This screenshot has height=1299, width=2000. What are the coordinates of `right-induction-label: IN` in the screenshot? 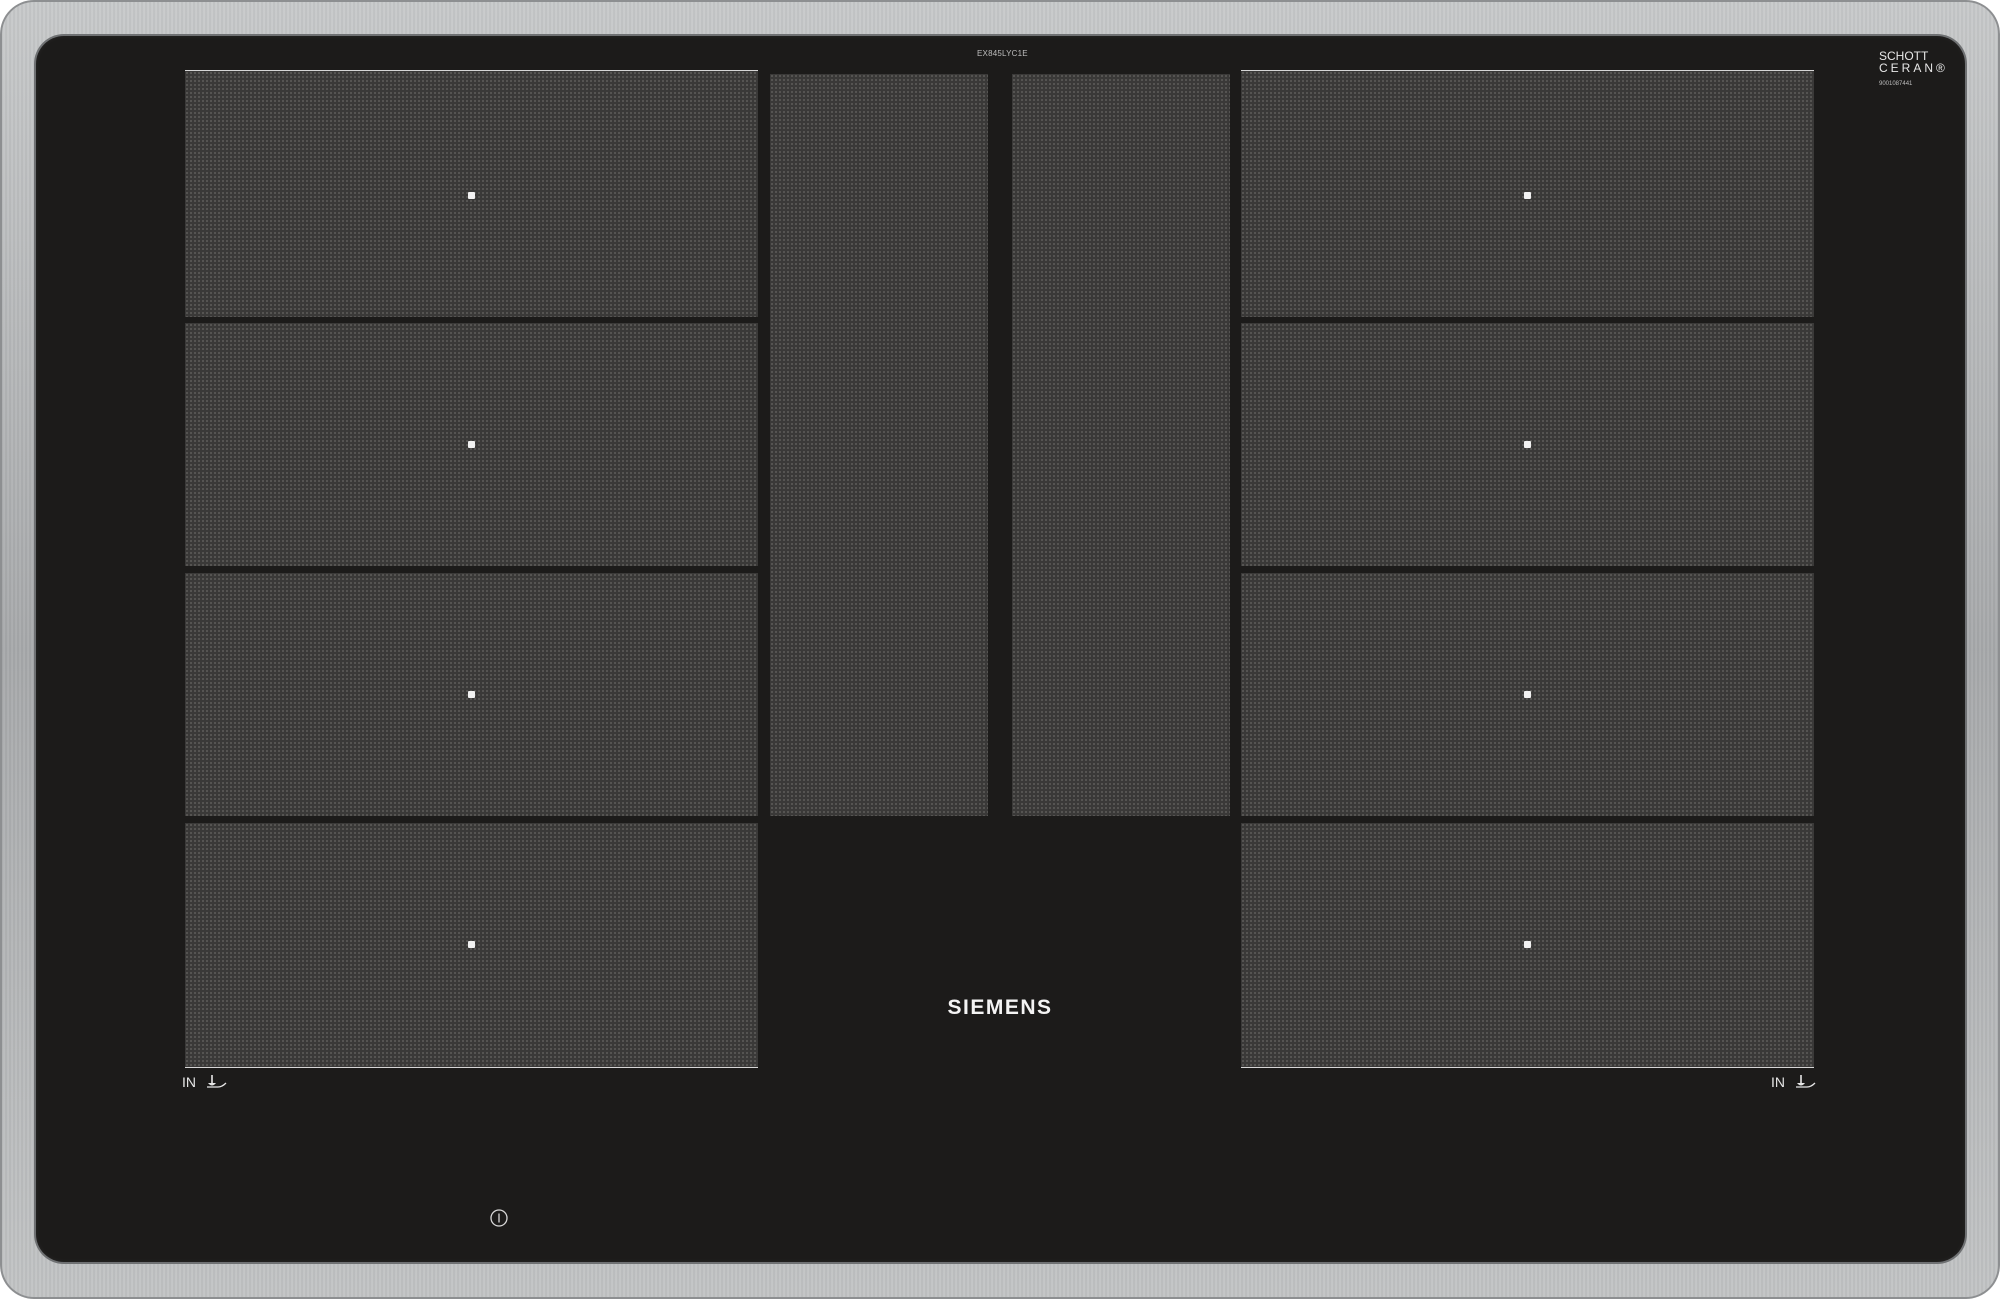 It's located at (1778, 1082).